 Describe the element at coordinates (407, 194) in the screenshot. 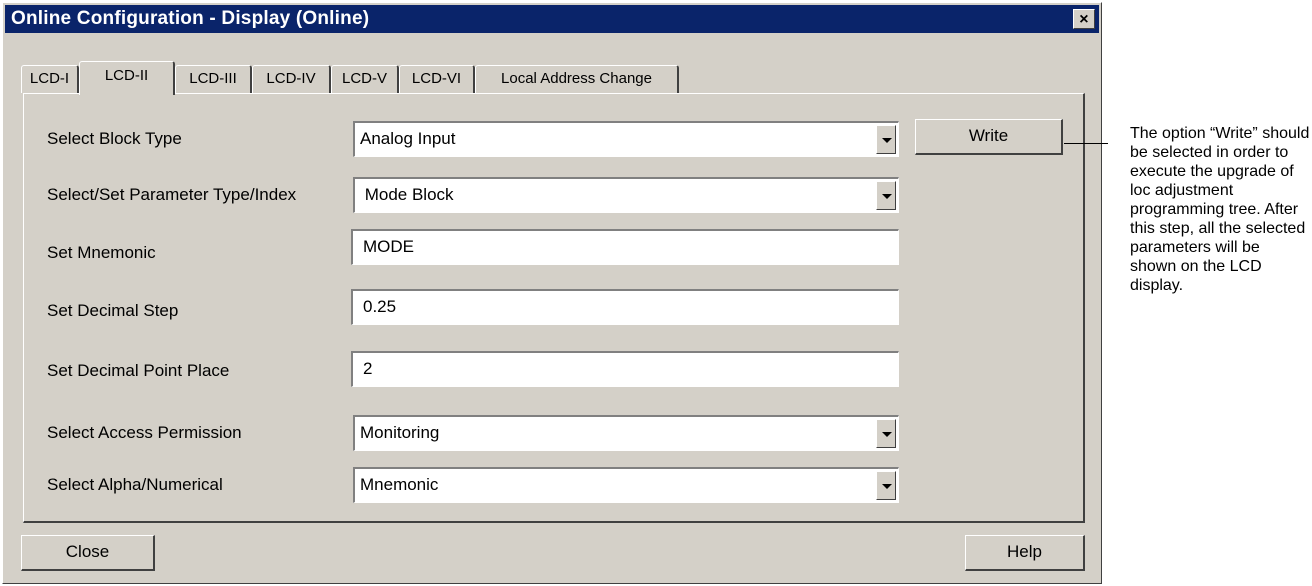

I see `parameter-value: Mode Block` at that location.